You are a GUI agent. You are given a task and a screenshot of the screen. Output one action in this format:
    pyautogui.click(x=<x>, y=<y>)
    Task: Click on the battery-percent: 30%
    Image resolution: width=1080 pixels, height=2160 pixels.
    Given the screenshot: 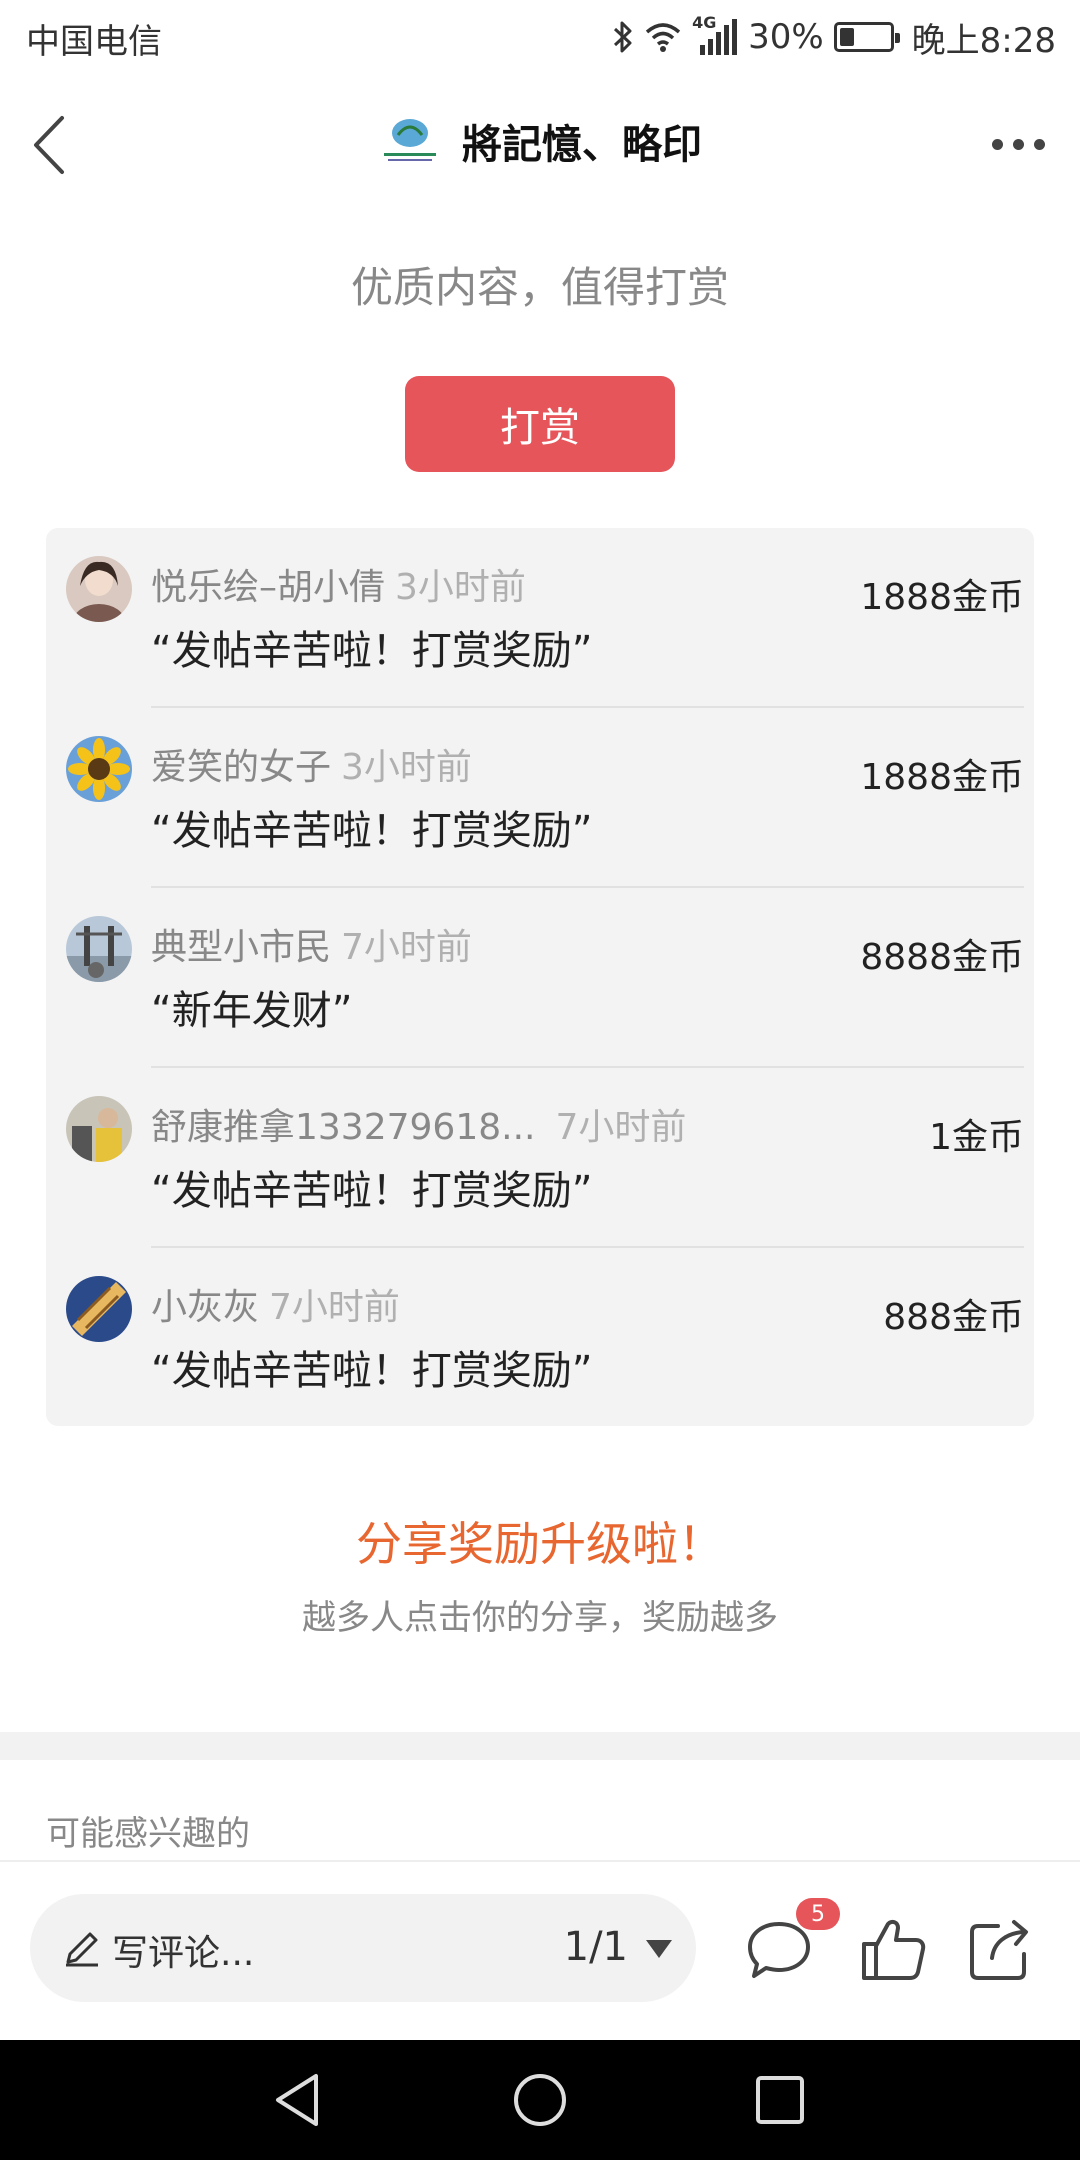 What is the action you would take?
    pyautogui.click(x=786, y=37)
    